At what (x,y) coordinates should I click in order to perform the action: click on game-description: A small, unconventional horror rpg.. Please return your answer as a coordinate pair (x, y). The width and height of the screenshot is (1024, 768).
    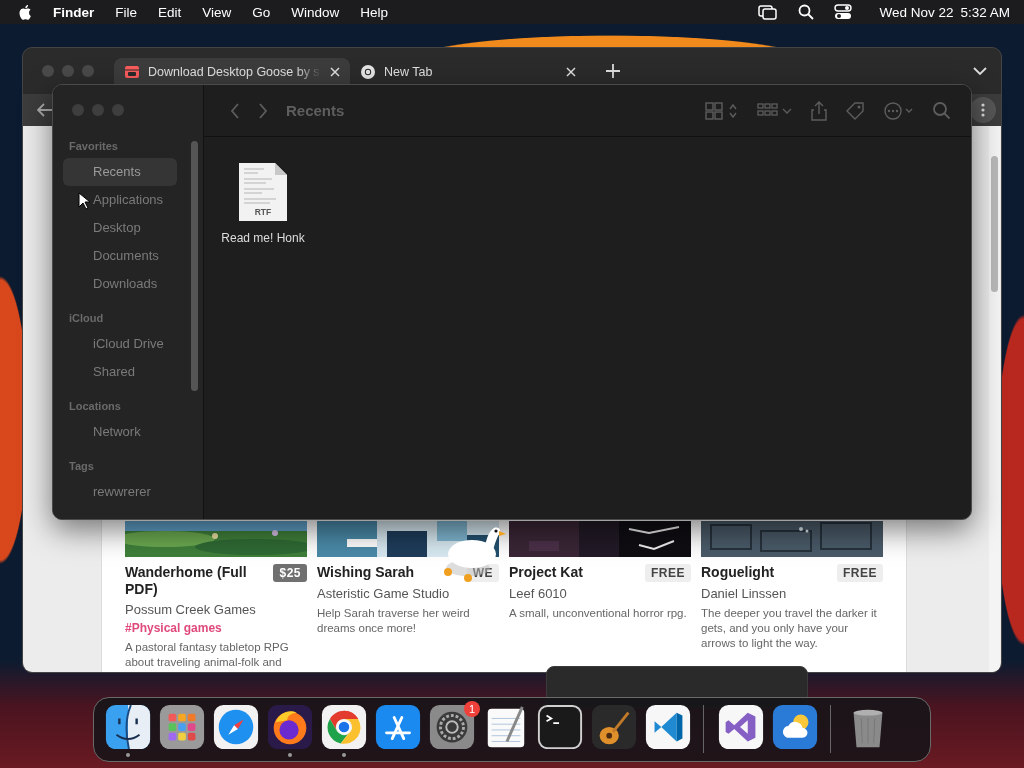
    Looking at the image, I should click on (598, 613).